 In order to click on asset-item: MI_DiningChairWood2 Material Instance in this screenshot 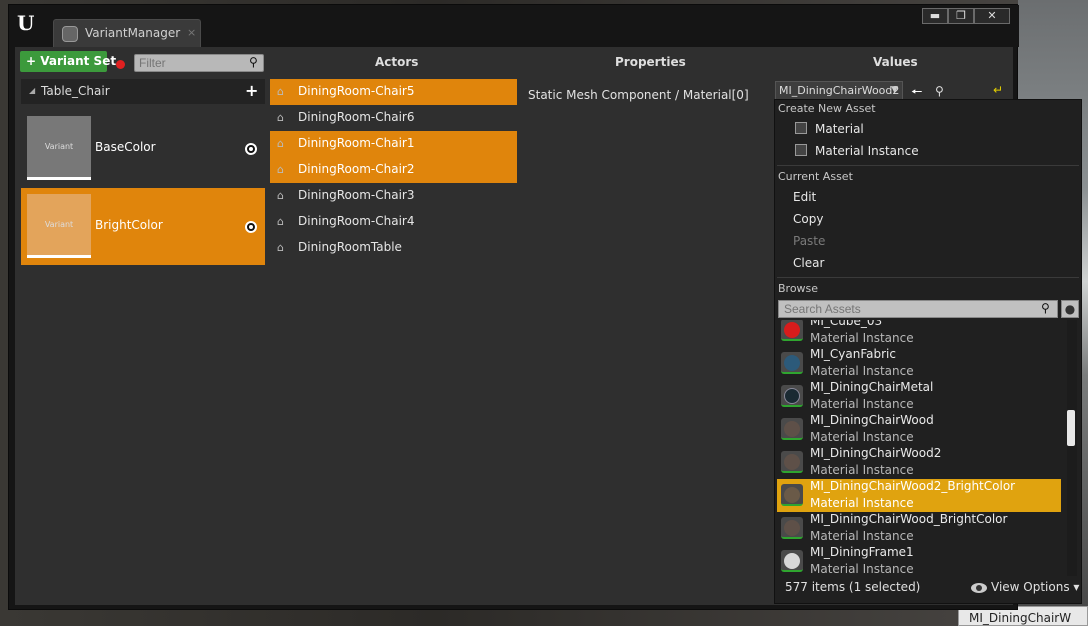, I will do `click(919, 462)`.